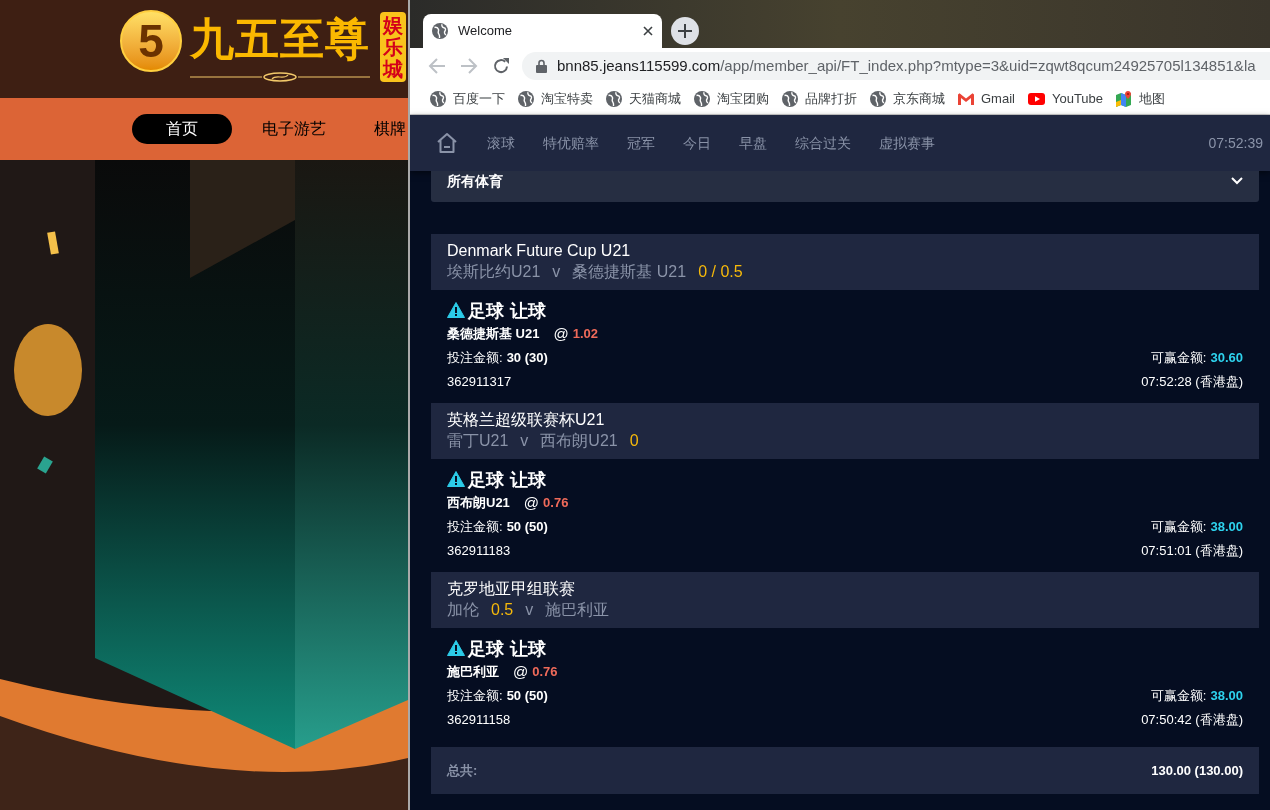 This screenshot has width=1270, height=810. What do you see at coordinates (501, 143) in the screenshot?
I see `nav-tab: 滚球` at bounding box center [501, 143].